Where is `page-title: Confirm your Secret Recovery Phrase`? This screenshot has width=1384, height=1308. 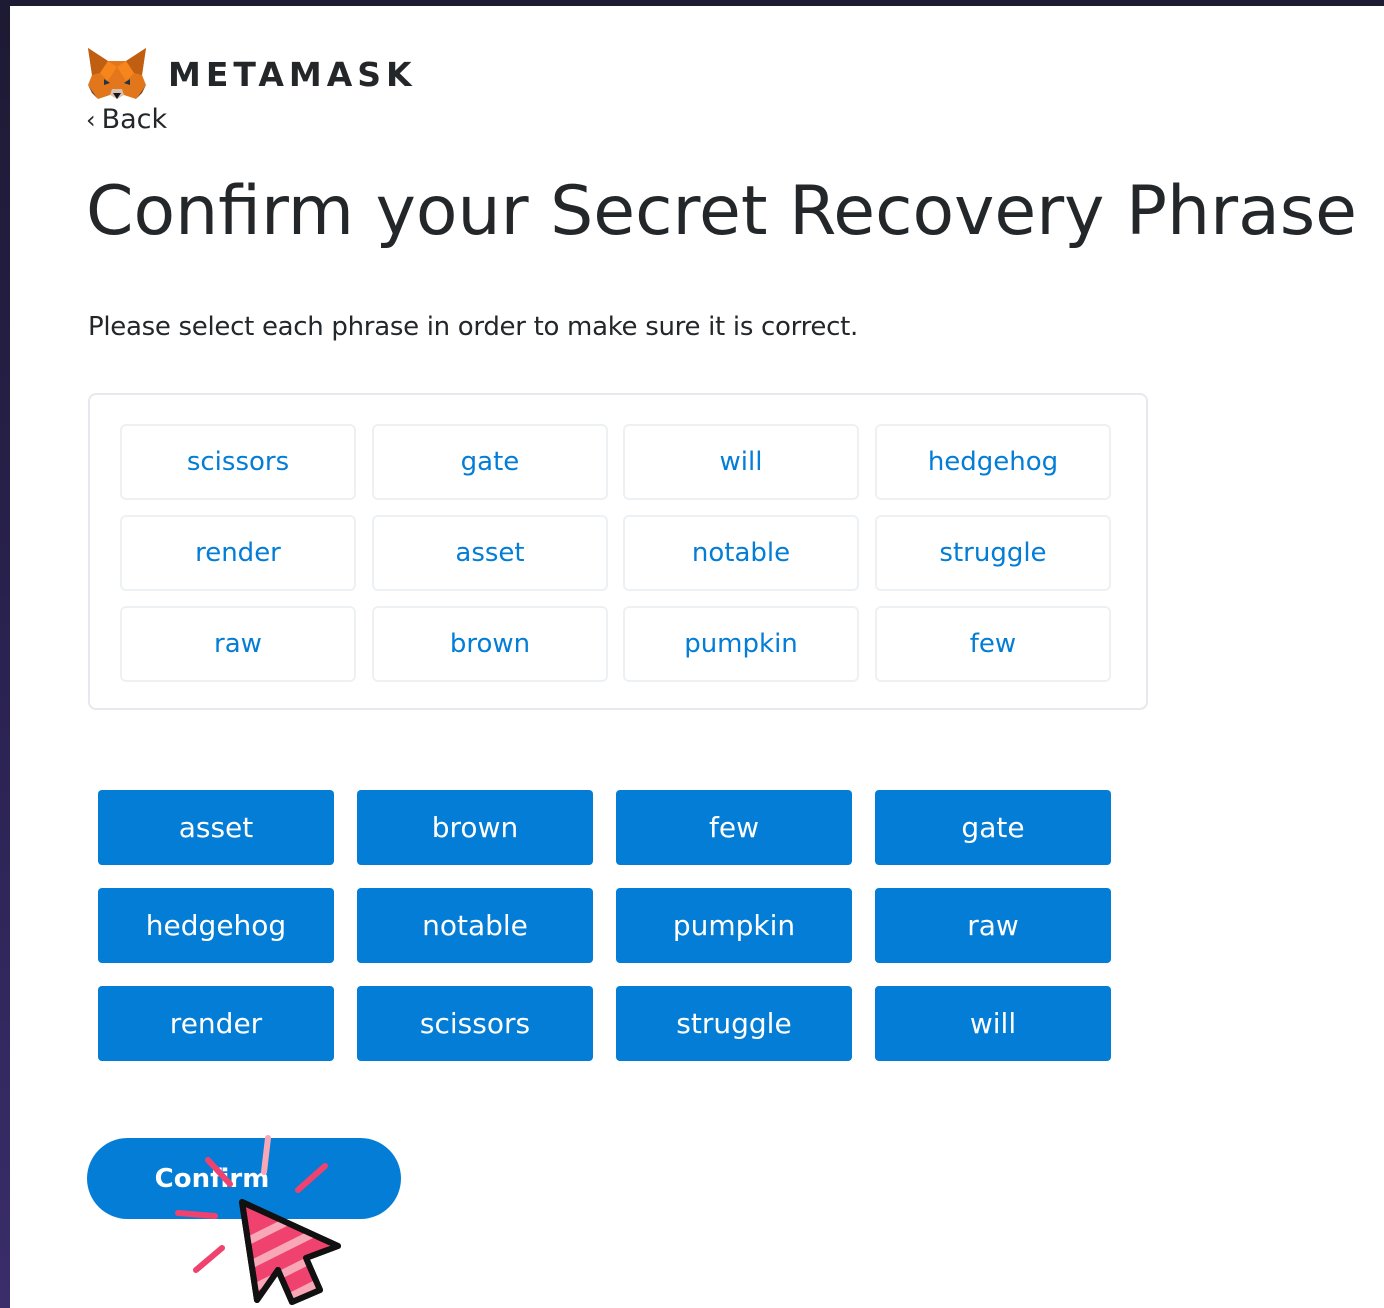
page-title: Confirm your Secret Recovery Phrase is located at coordinates (722, 211).